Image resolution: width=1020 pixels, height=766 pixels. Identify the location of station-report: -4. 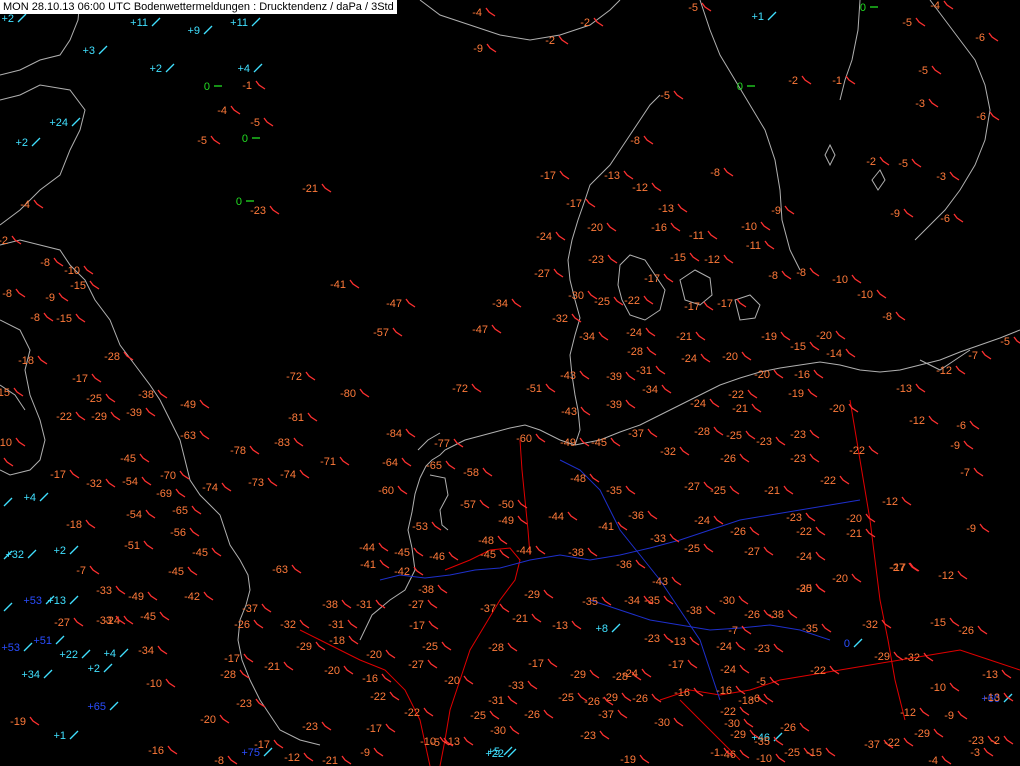
(942, 6).